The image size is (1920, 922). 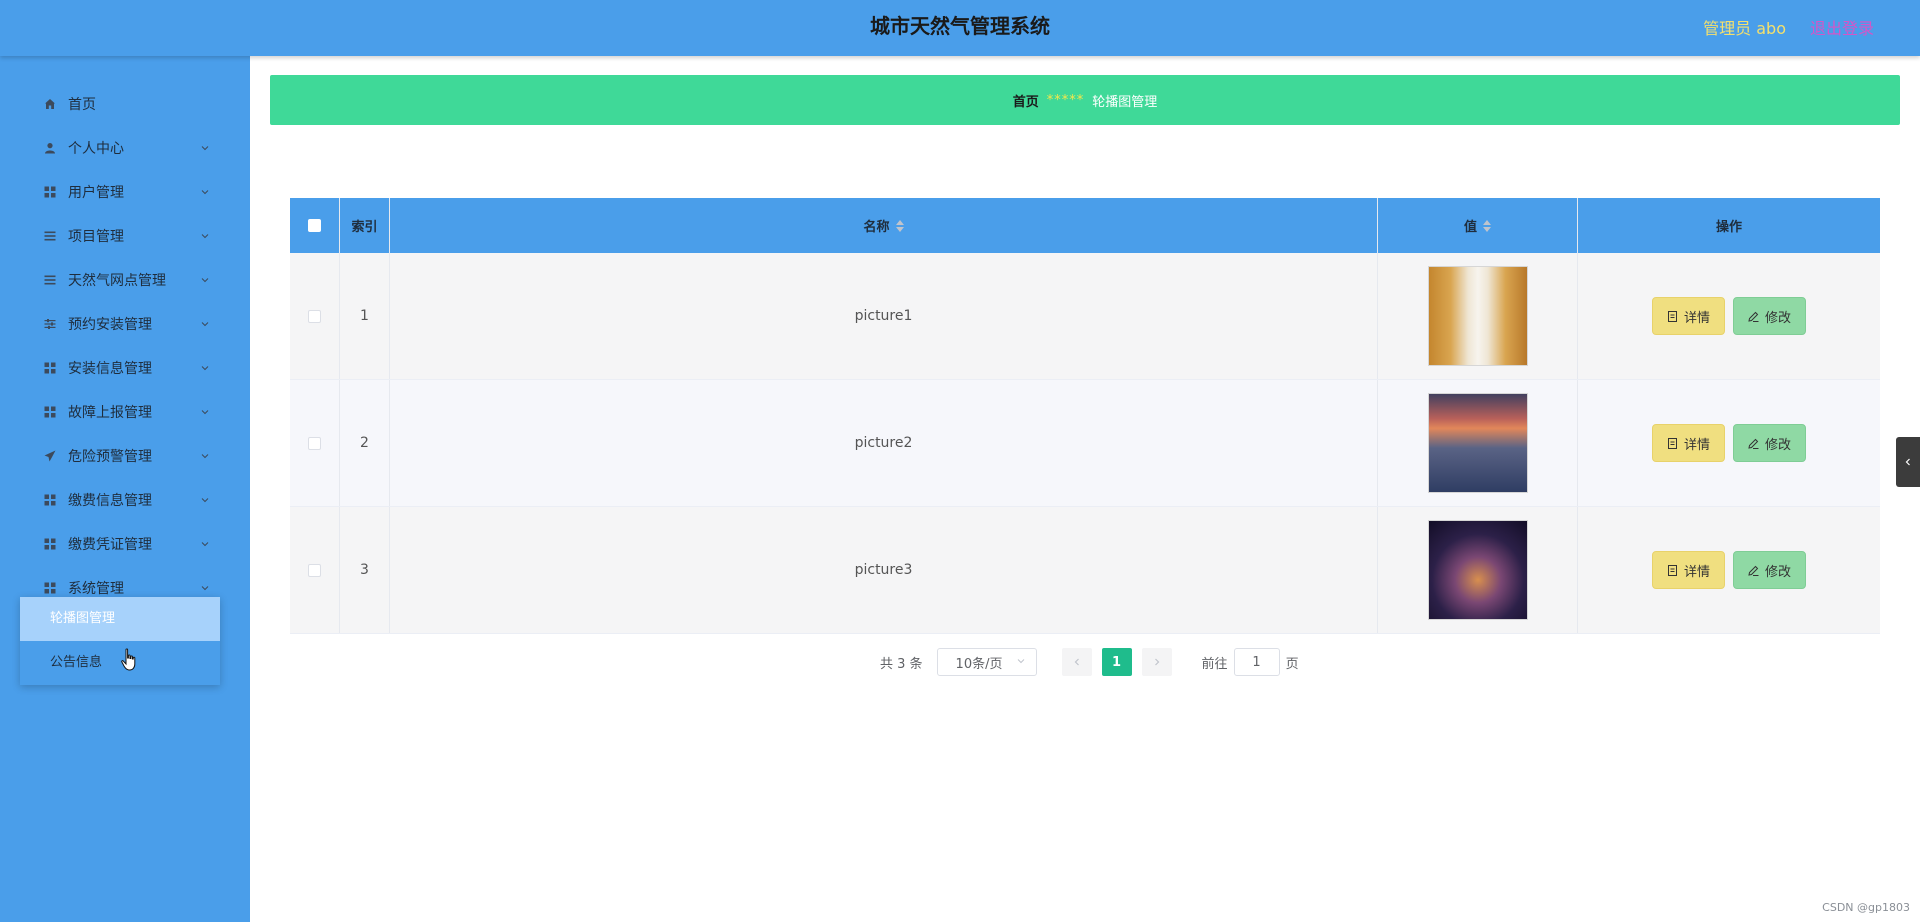 I want to click on night-city-skyline-image, so click(x=1477, y=570).